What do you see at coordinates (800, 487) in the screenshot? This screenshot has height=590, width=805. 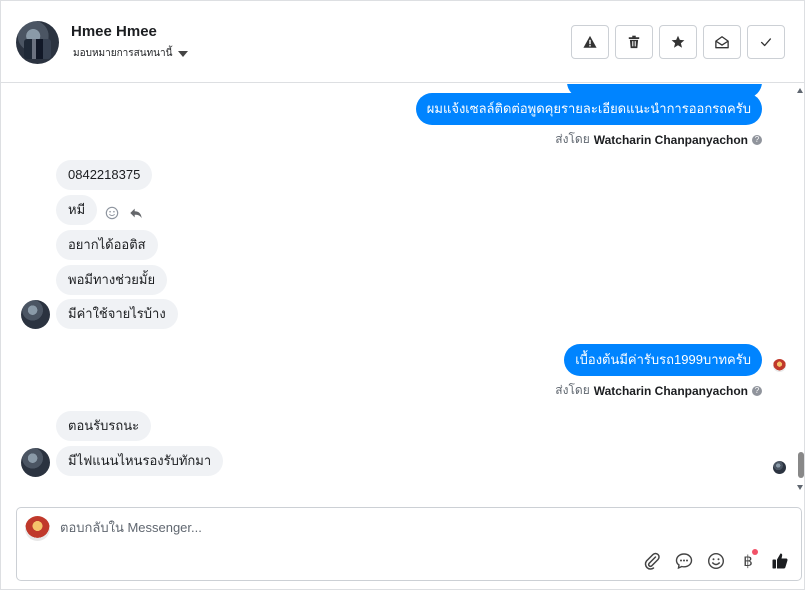 I see `scroll-down-arrow-icon` at bounding box center [800, 487].